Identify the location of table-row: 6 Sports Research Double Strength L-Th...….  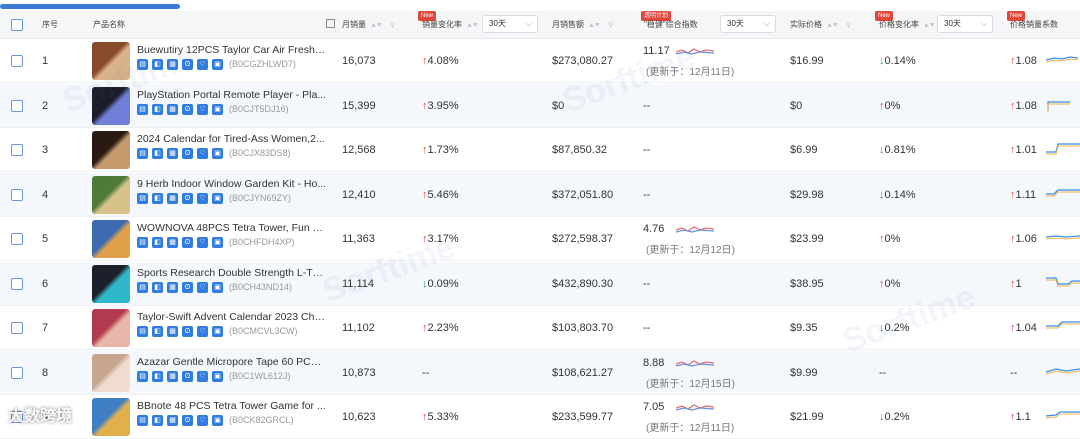
(540, 283).